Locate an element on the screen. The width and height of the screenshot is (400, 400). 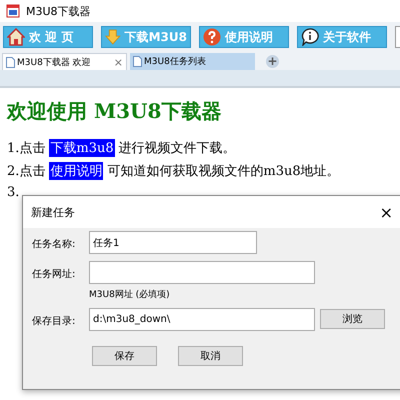
input-field: 任务1 is located at coordinates (173, 242).